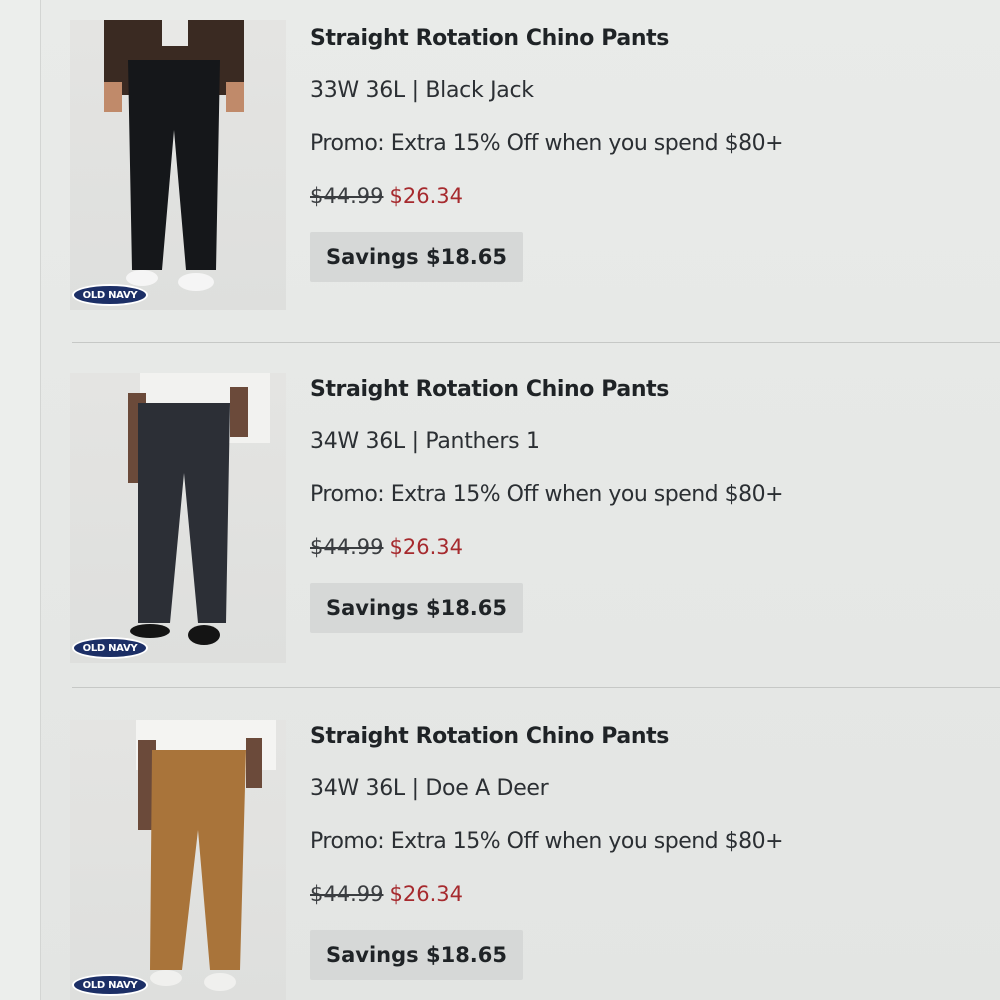 The image size is (1000, 1000). What do you see at coordinates (422, 90) in the screenshot?
I see `product-variant: 33W 36L | Black Jack` at bounding box center [422, 90].